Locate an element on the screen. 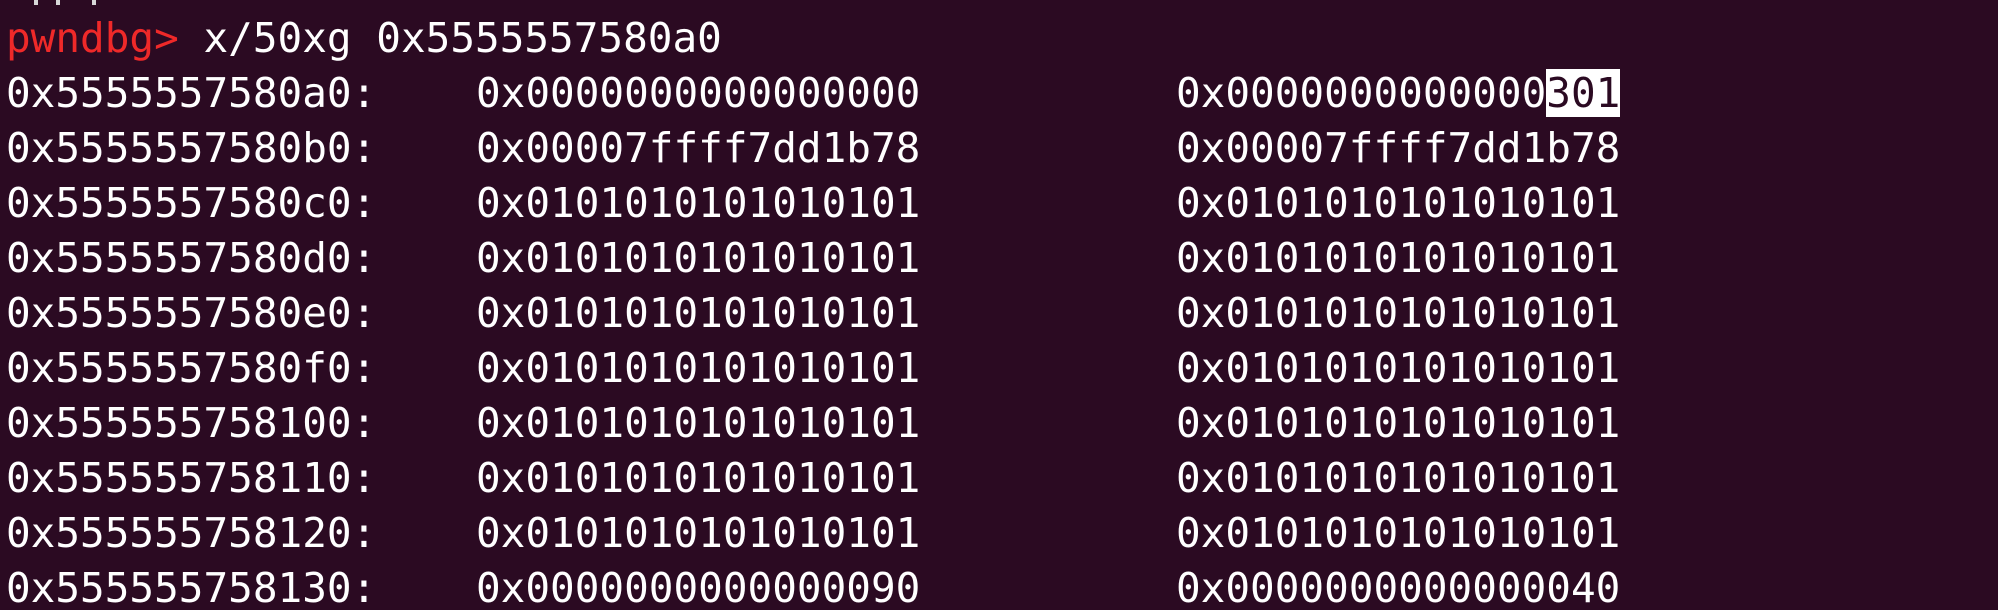 The width and height of the screenshot is (1998, 610). command-text: x/50xg 0x5555557580a0 is located at coordinates (462, 38).